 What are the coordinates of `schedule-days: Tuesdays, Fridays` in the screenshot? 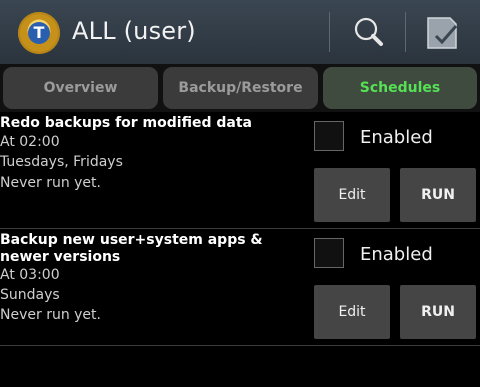 It's located at (61, 162).